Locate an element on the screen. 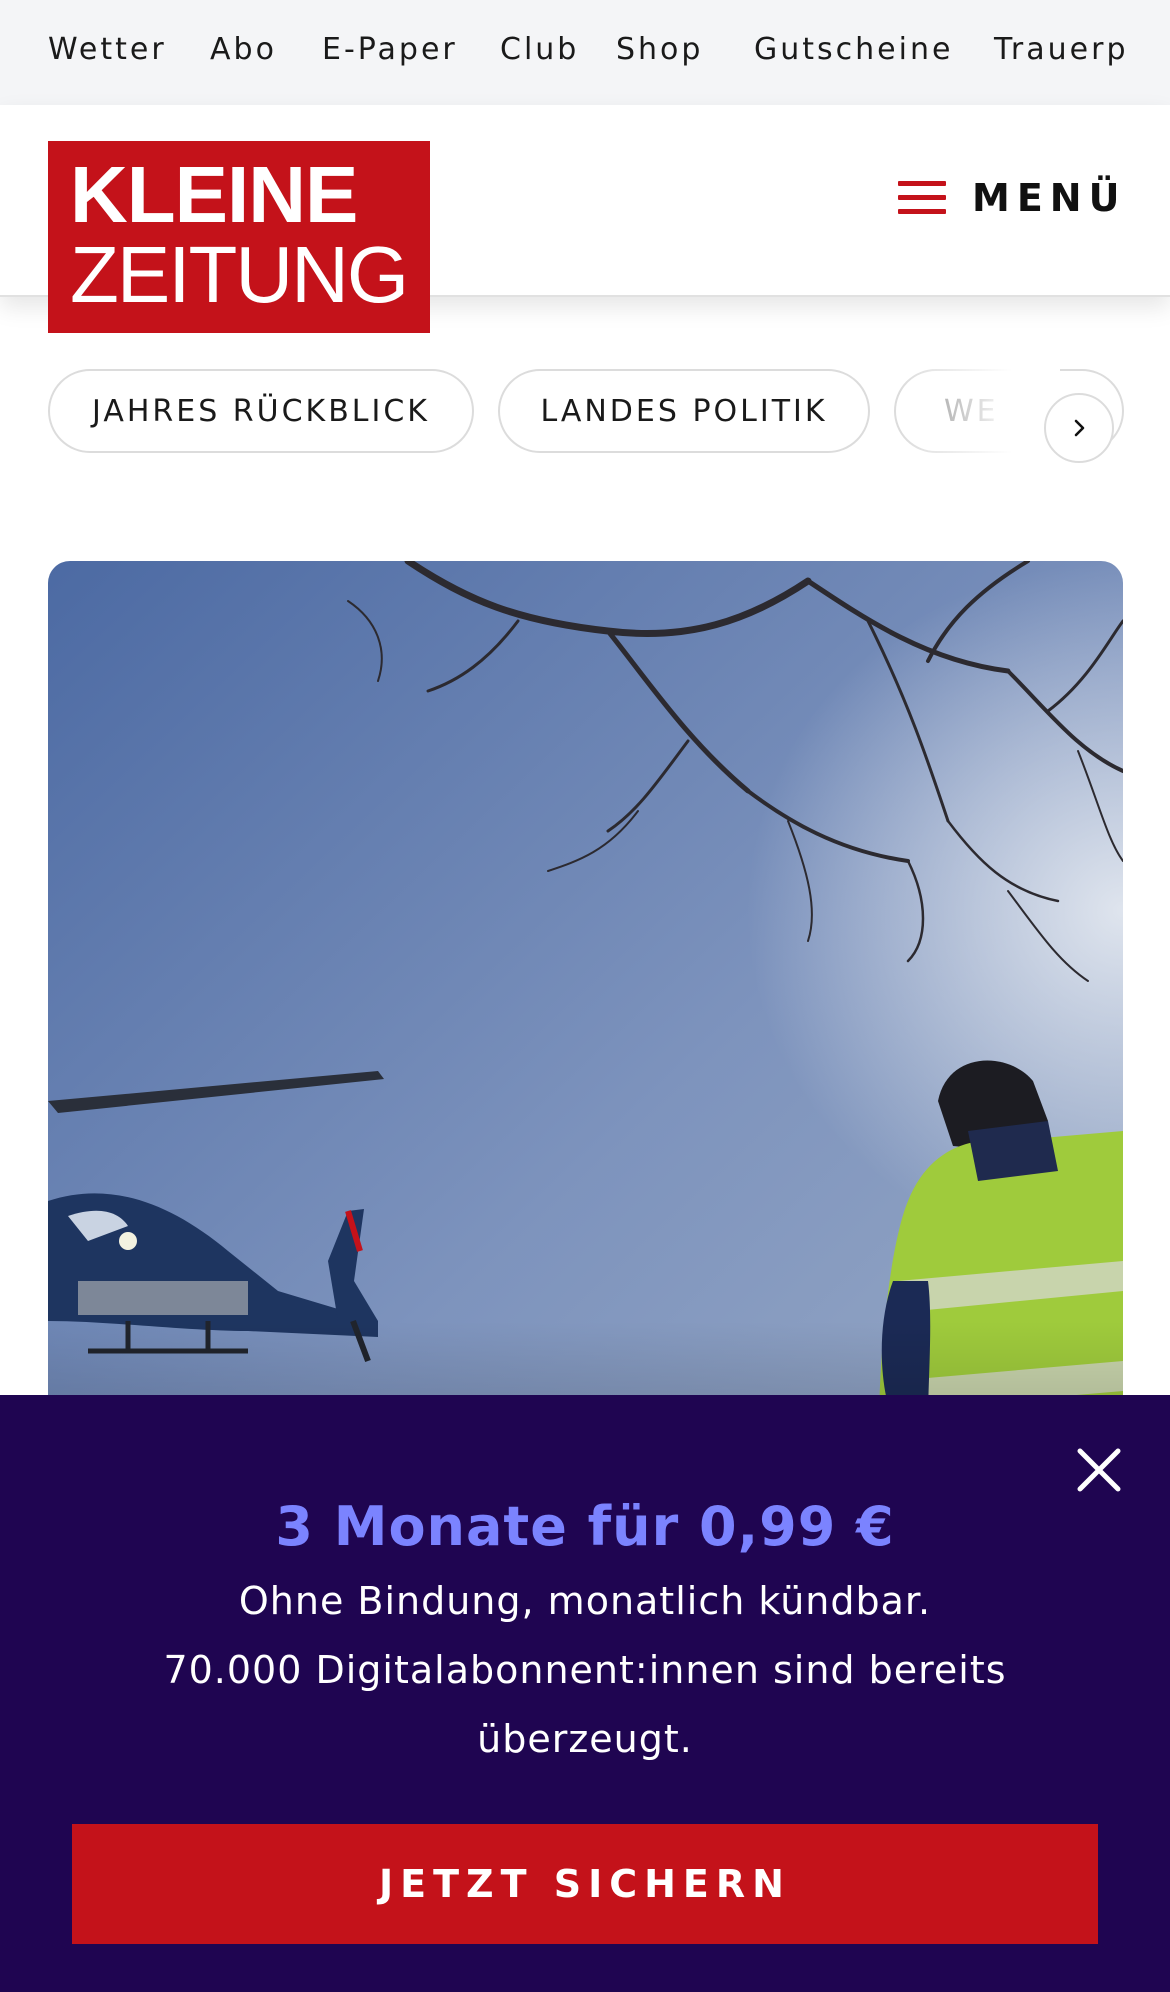 Image resolution: width=1170 pixels, height=1992 pixels. nav-link-gutscheine: Gutscheine is located at coordinates (853, 49).